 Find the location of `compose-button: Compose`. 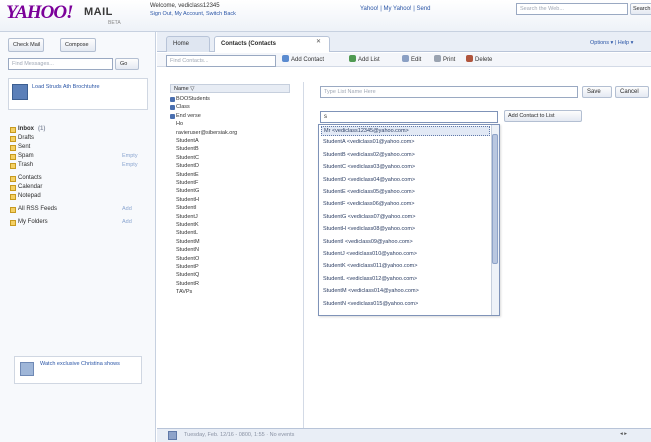

compose-button: Compose is located at coordinates (78, 45).